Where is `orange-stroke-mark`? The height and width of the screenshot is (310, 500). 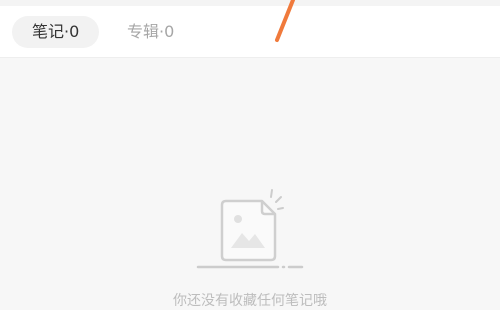 orange-stroke-mark is located at coordinates (285, 21).